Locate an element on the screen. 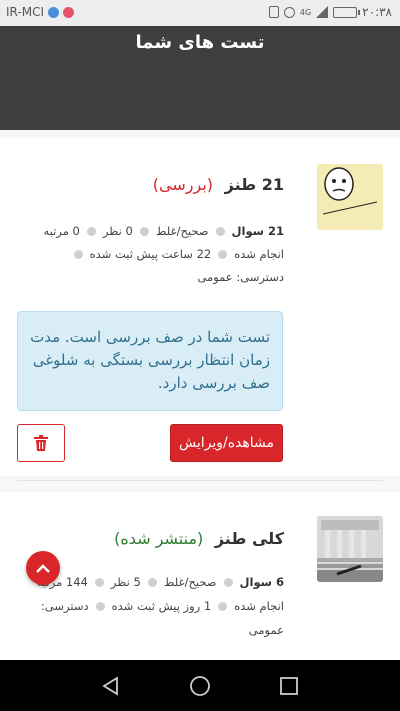  delete-button is located at coordinates (41, 443).